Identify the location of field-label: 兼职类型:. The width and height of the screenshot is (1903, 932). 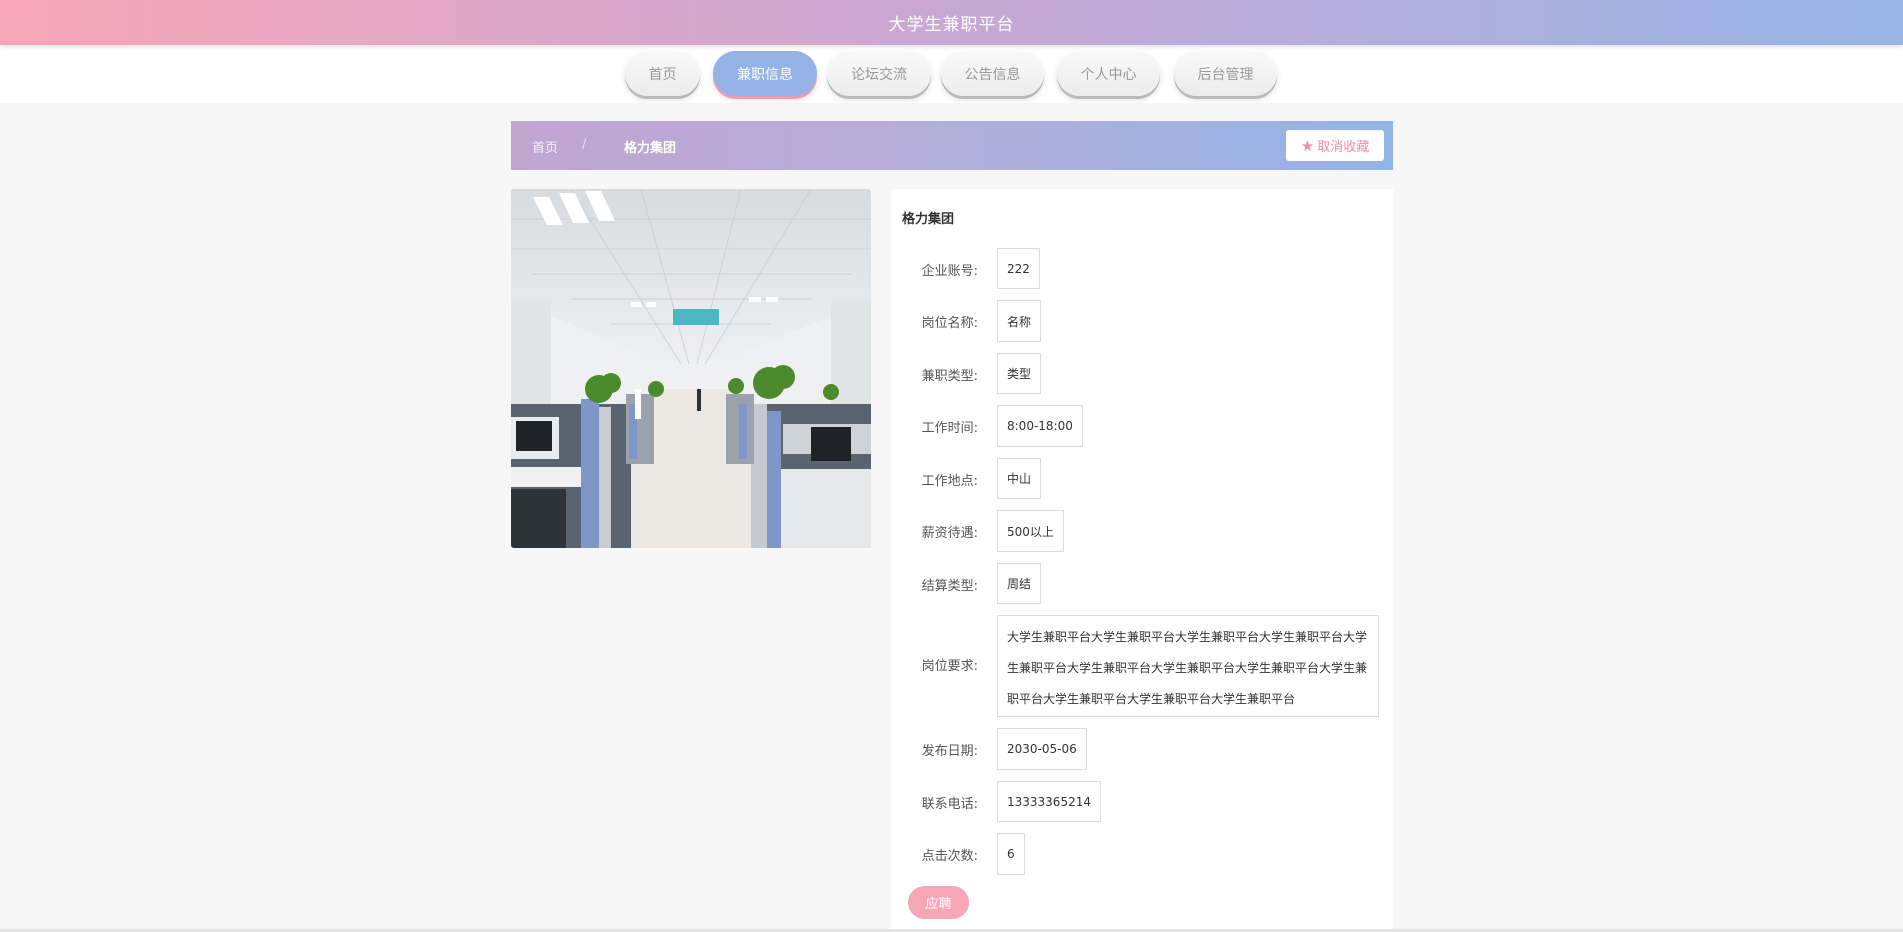
(949, 376).